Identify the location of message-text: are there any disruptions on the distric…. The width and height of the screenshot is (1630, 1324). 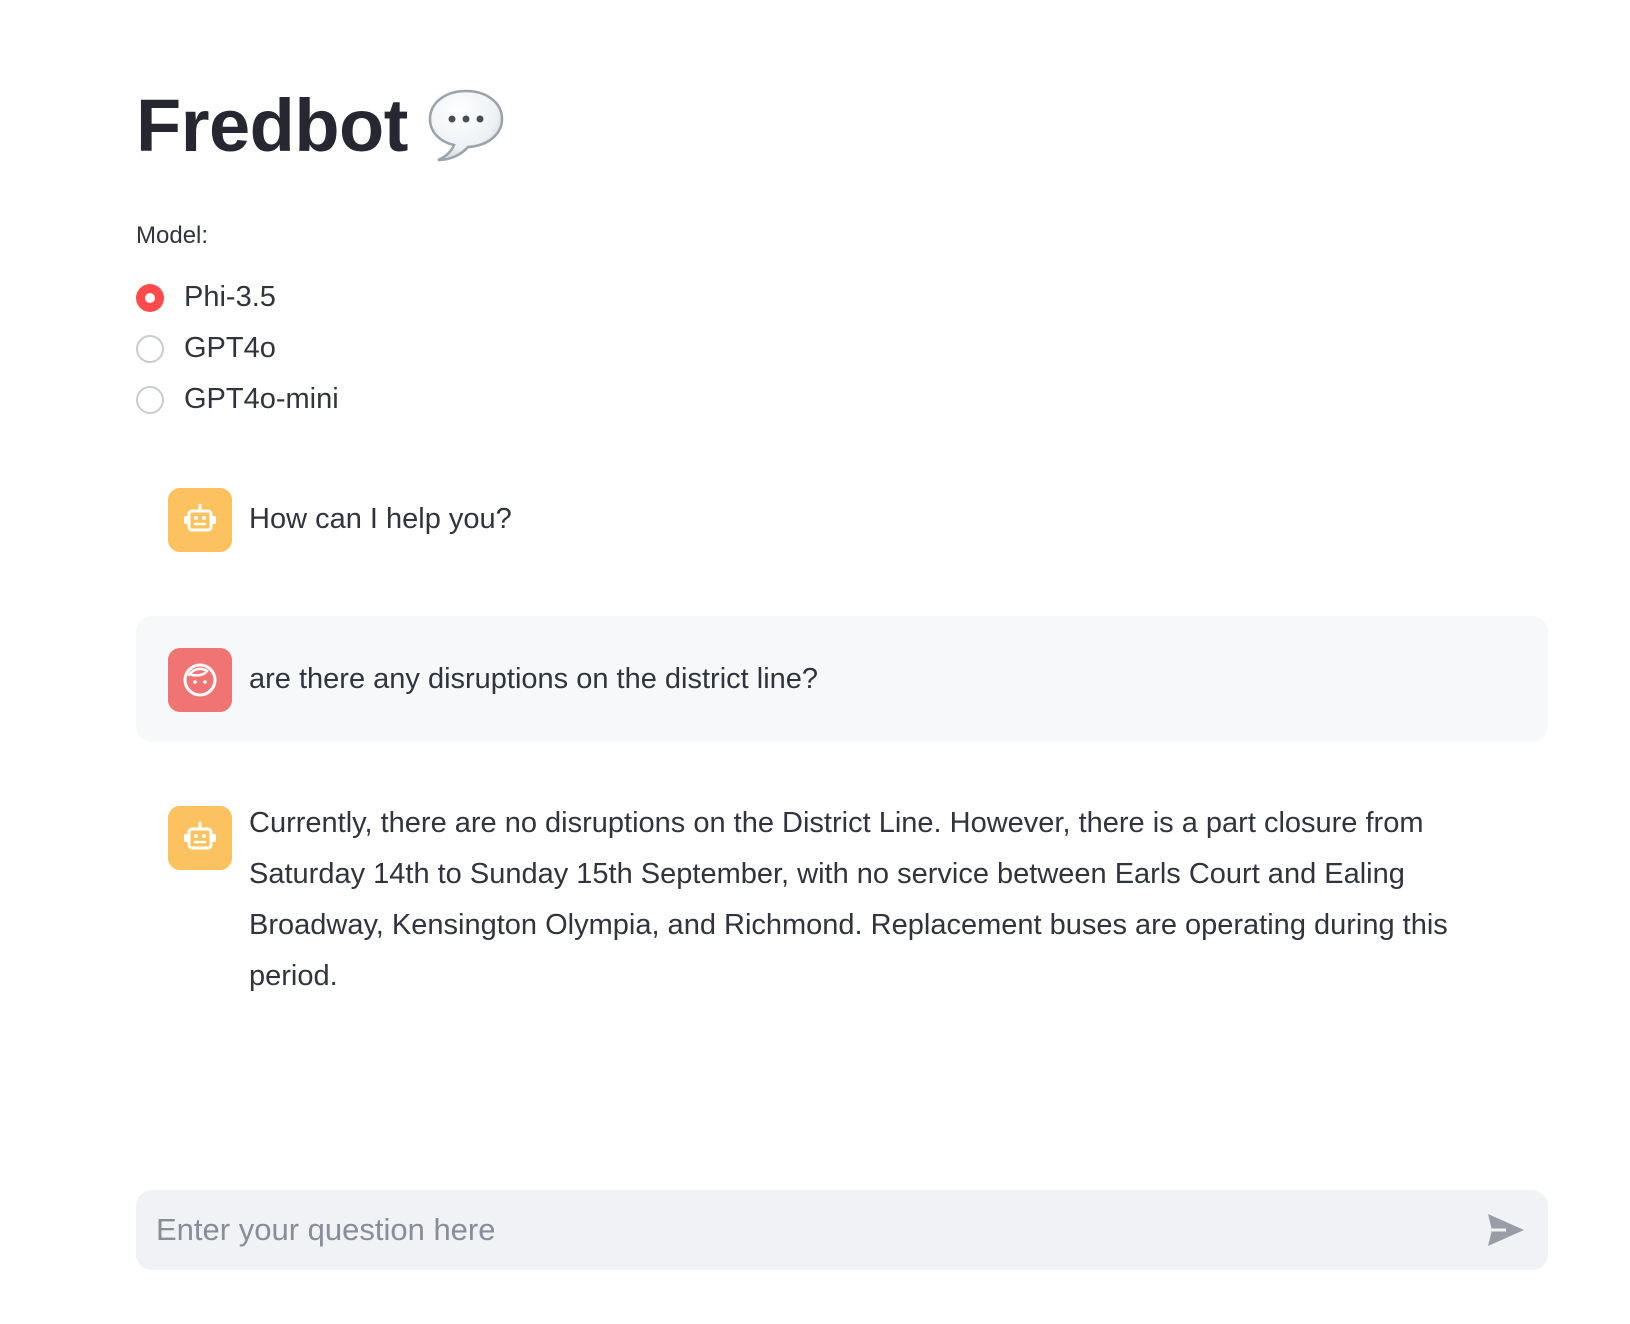
(534, 679).